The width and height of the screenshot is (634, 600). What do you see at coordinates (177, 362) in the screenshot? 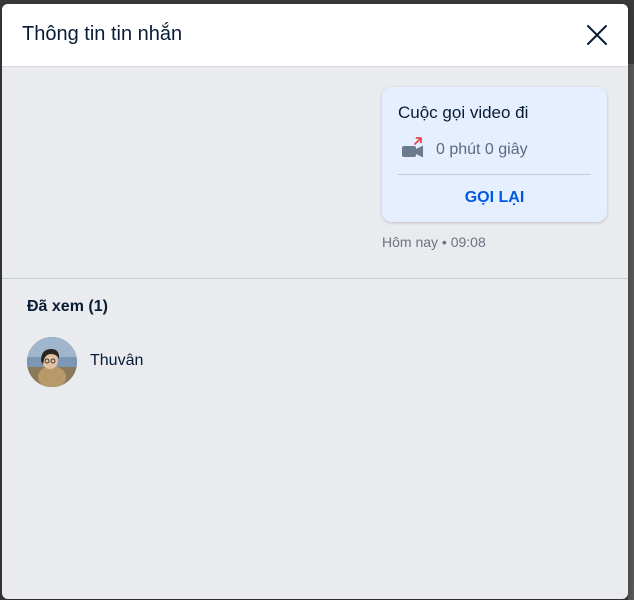
I see `seen-user-item: Thuvân` at bounding box center [177, 362].